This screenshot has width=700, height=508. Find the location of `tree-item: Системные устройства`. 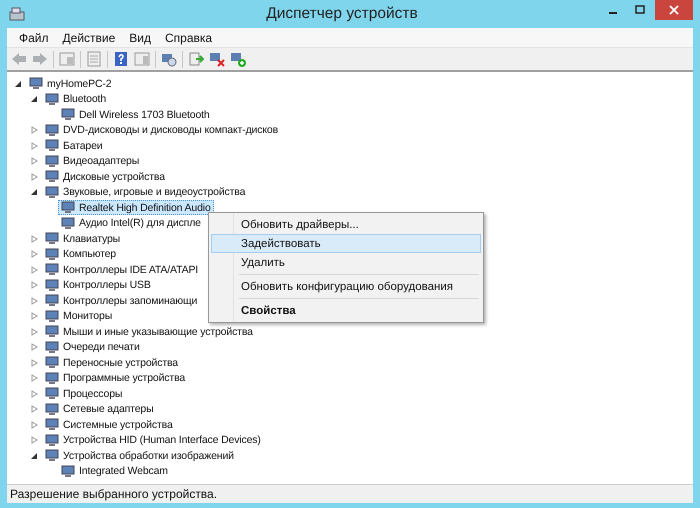

tree-item: Системные устройства is located at coordinates (109, 424).